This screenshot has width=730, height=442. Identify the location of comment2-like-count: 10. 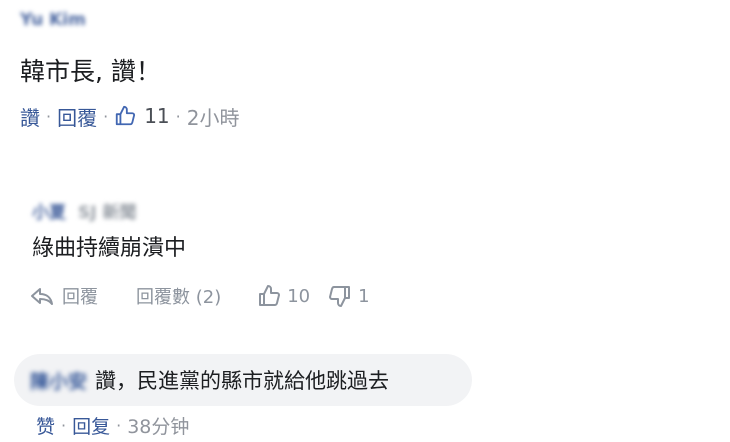
(299, 296).